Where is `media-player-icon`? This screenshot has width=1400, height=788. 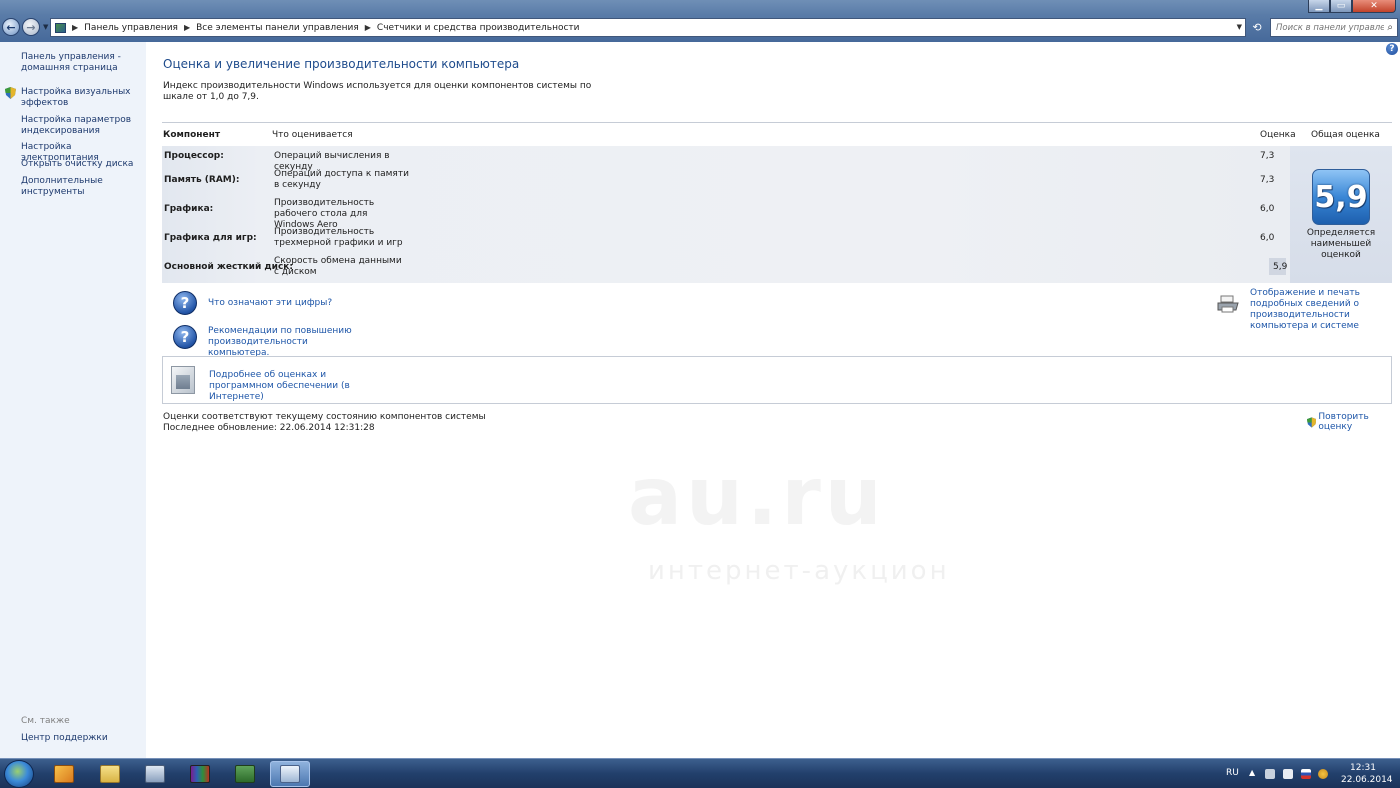
media-player-icon is located at coordinates (64, 774).